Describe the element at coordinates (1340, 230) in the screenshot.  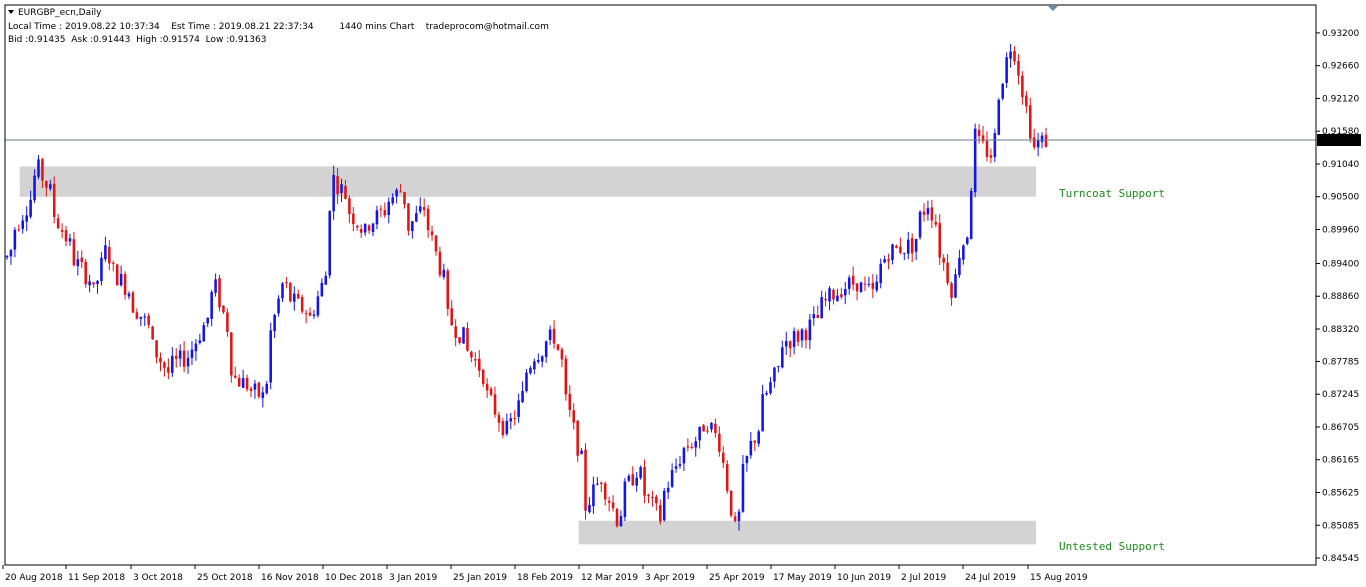
I see `y-tick-label: 0.89960` at that location.